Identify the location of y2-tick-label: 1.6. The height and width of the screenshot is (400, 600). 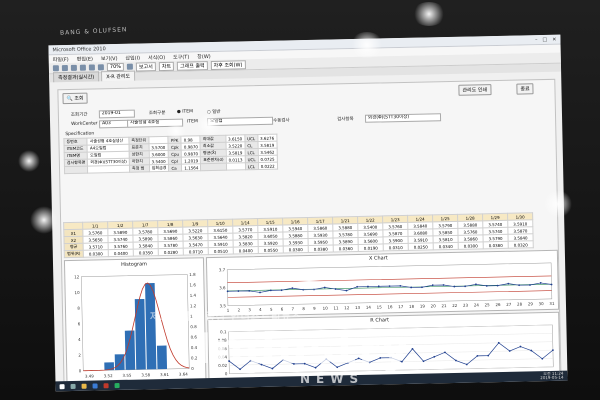
(192, 284).